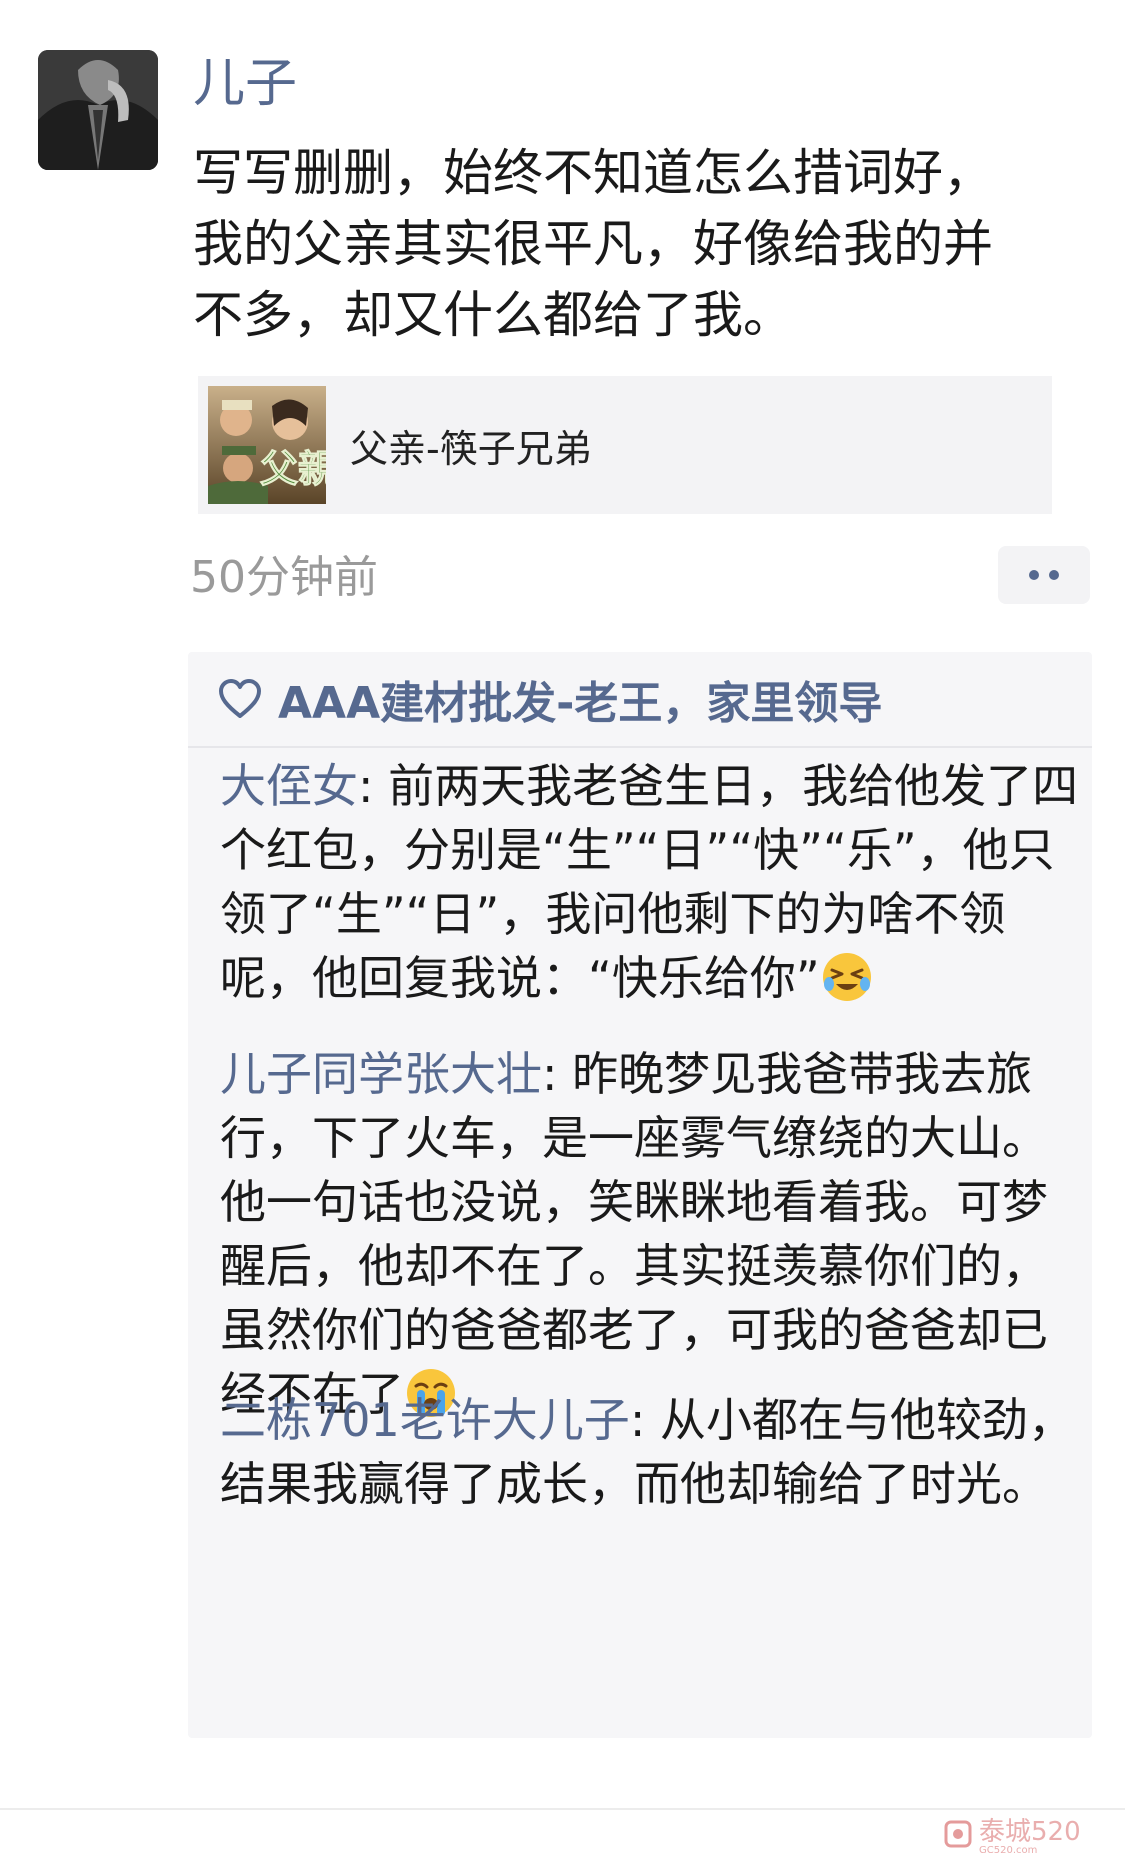  I want to click on svg-text: 父親, so click(293, 468).